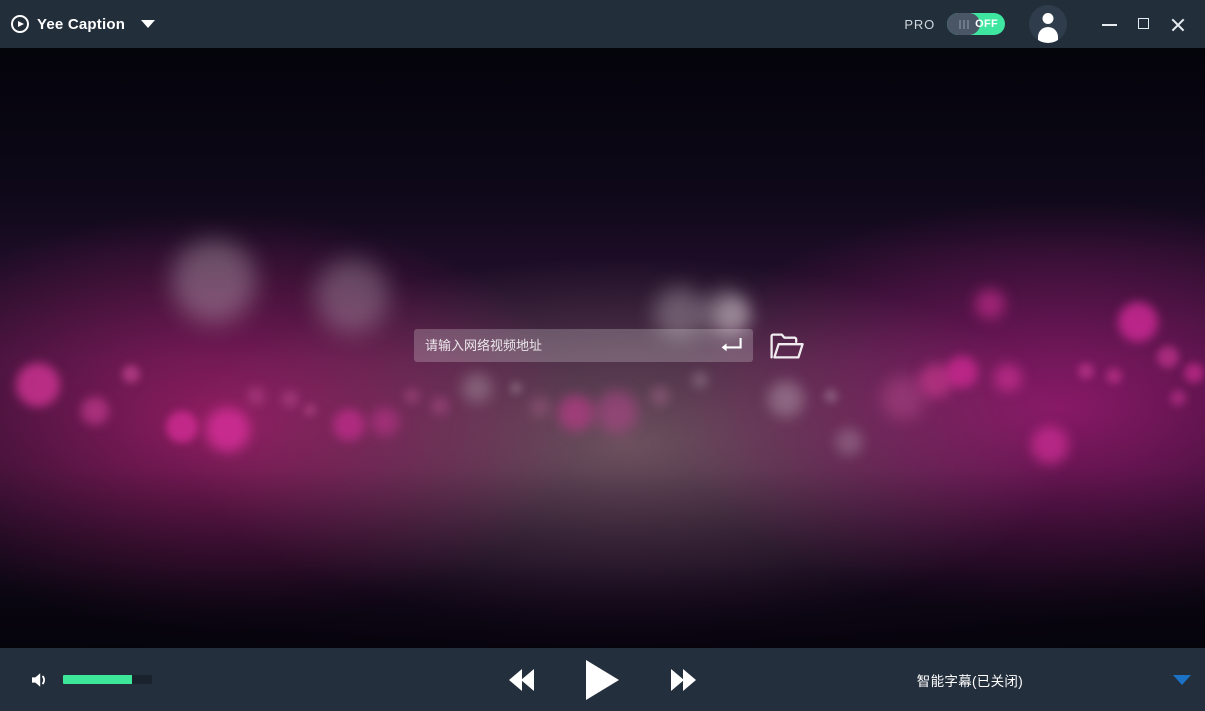 The width and height of the screenshot is (1205, 711). I want to click on url-input, so click(583, 345).